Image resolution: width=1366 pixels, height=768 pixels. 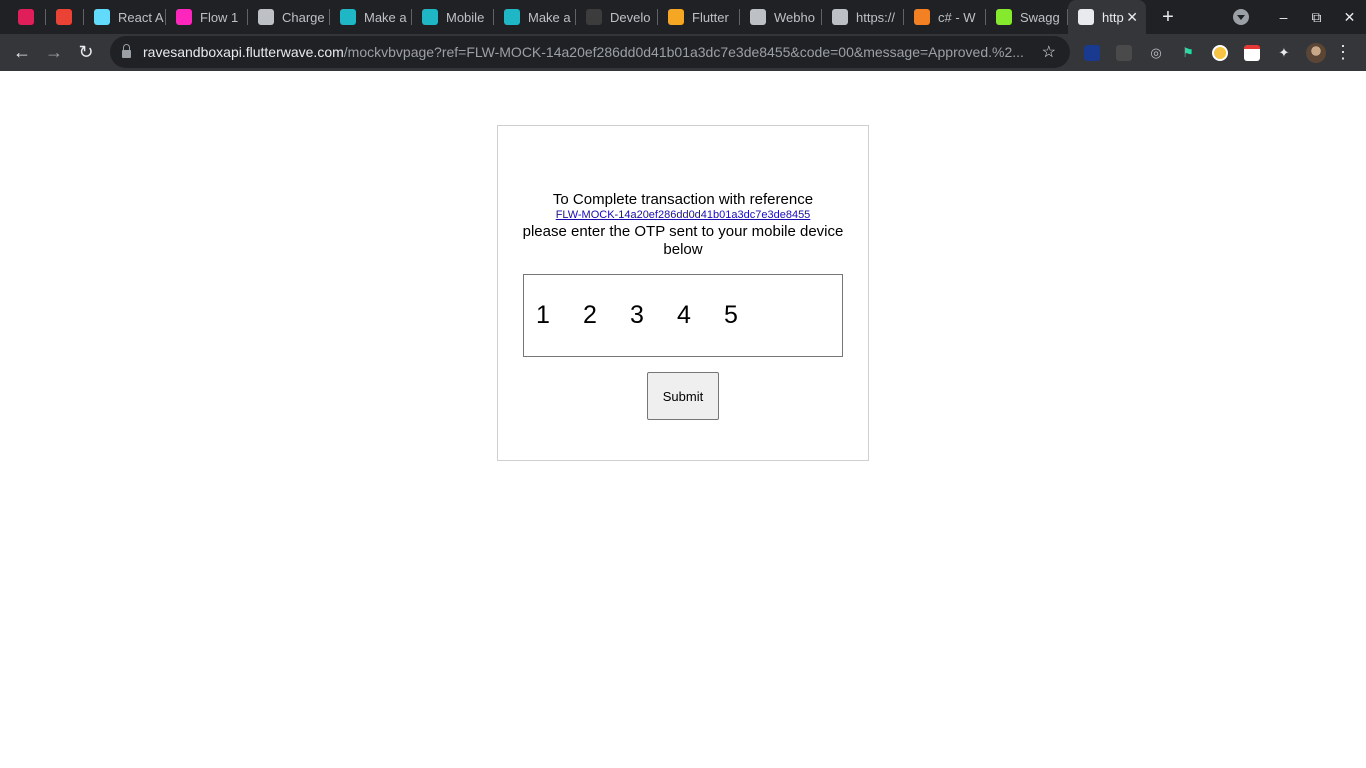 What do you see at coordinates (676, 17) in the screenshot?
I see `flutterwave-icon` at bounding box center [676, 17].